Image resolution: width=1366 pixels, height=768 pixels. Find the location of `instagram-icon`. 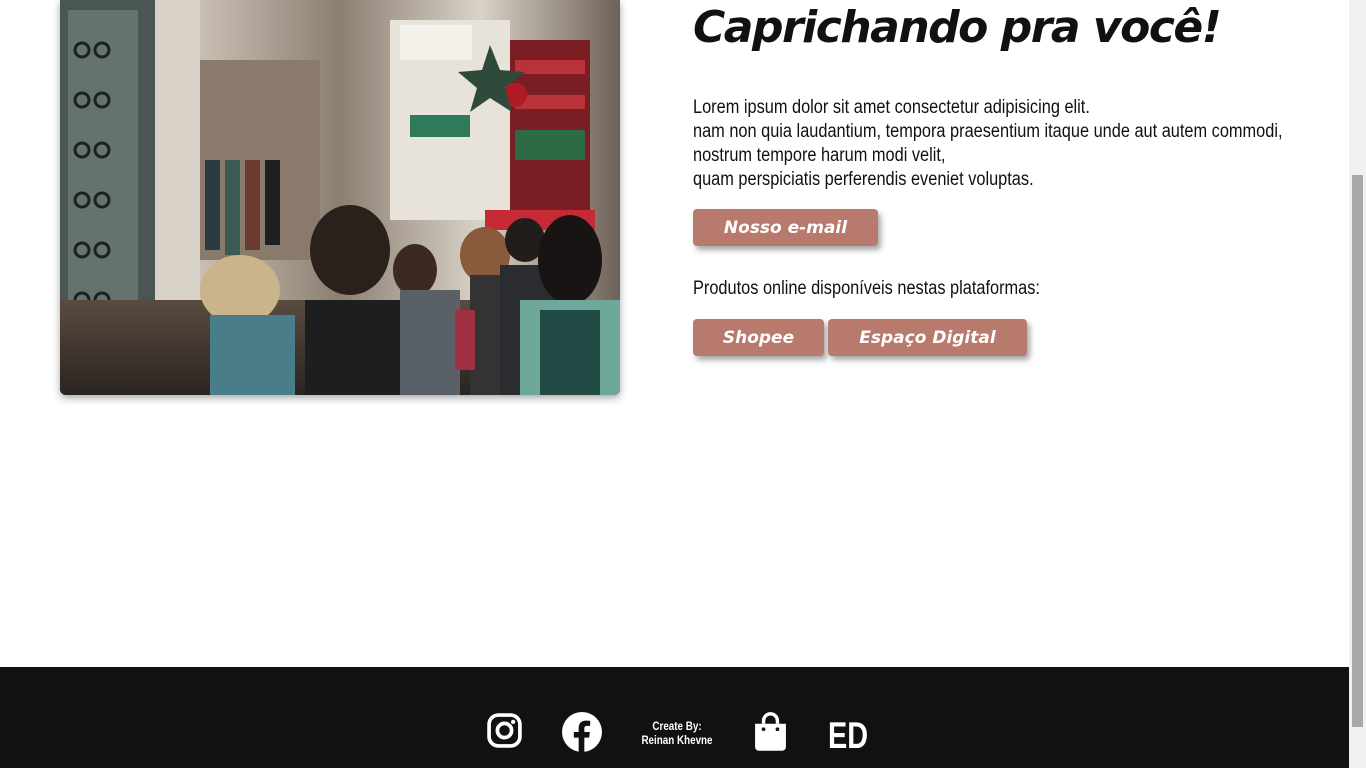

instagram-icon is located at coordinates (504, 730).